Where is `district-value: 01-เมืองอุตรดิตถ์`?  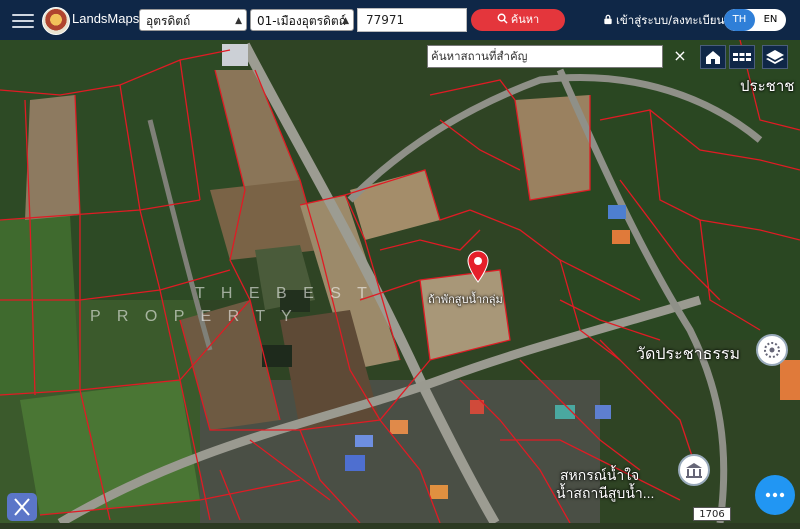
district-value: 01-เมืองอุตรดิตถ์ is located at coordinates (301, 21).